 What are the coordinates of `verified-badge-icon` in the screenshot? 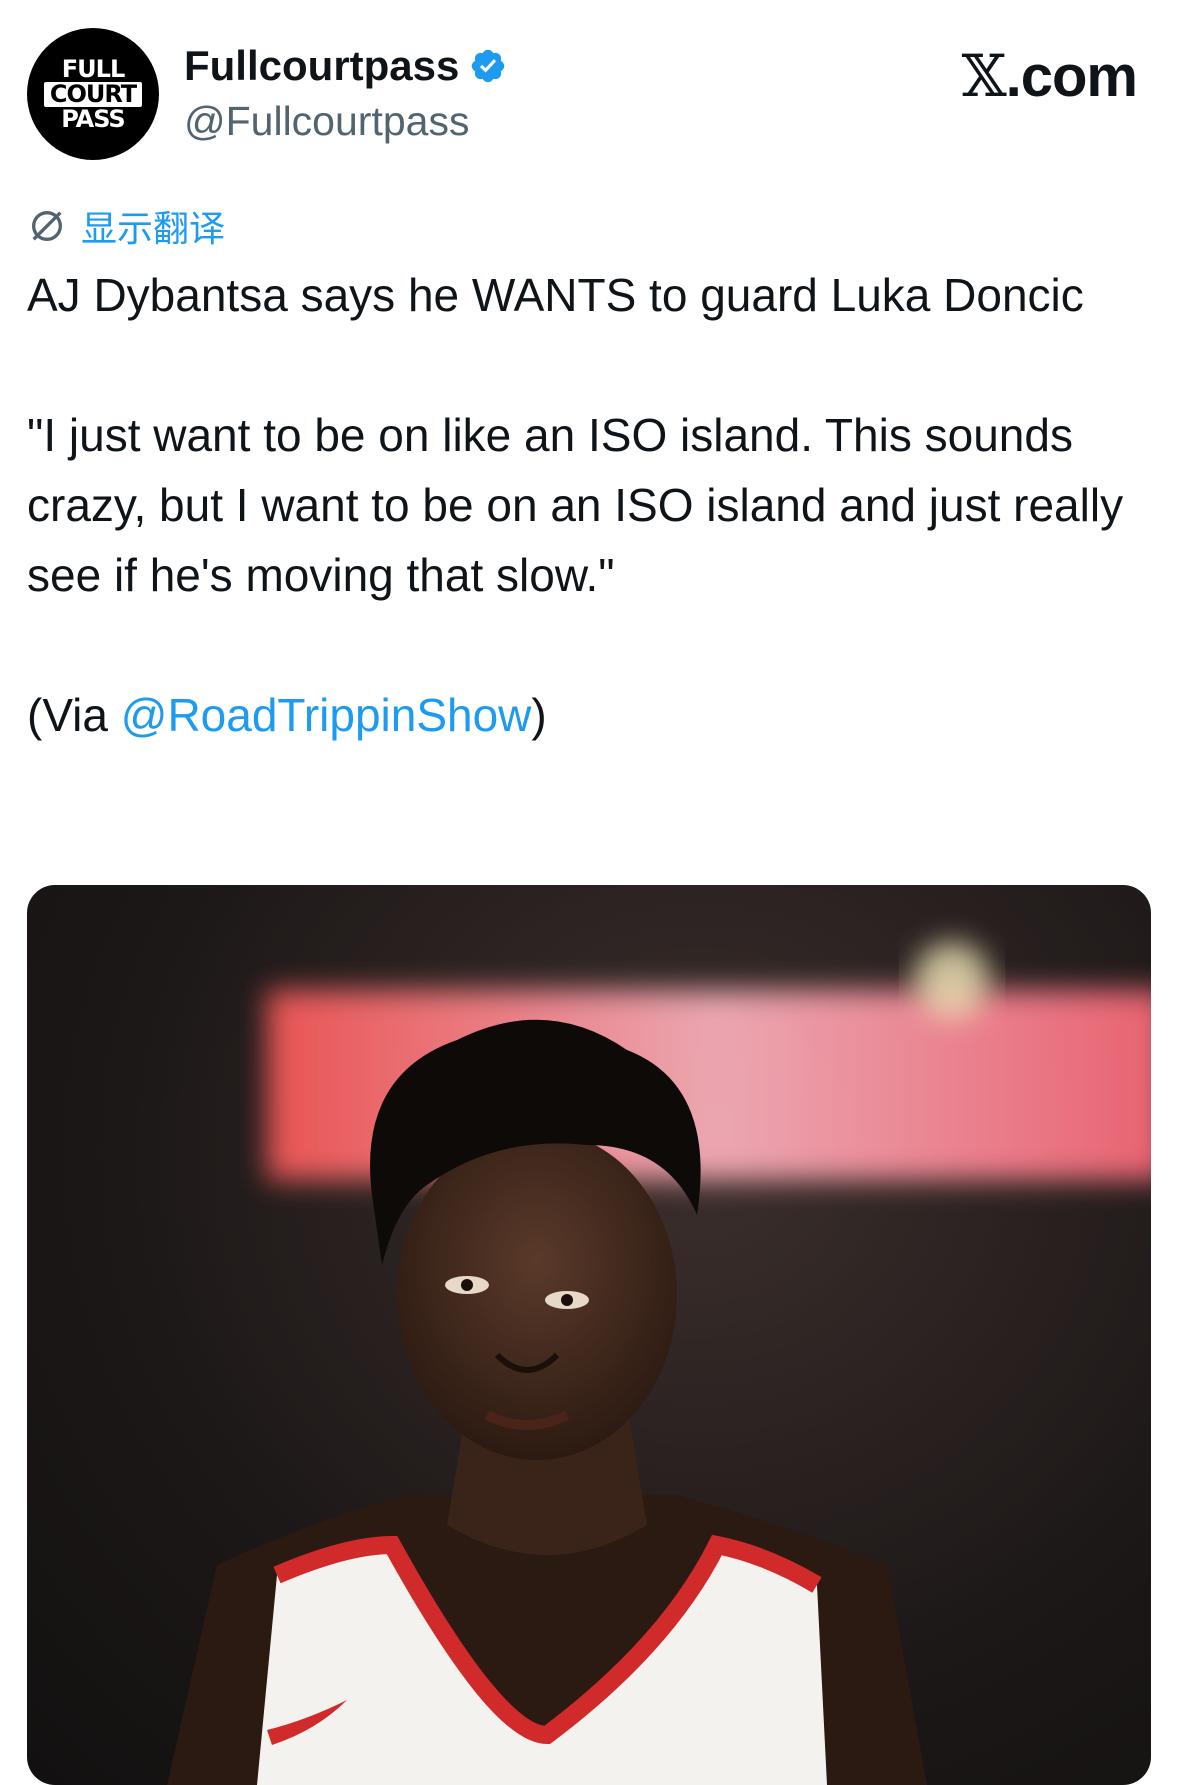 It's located at (488, 66).